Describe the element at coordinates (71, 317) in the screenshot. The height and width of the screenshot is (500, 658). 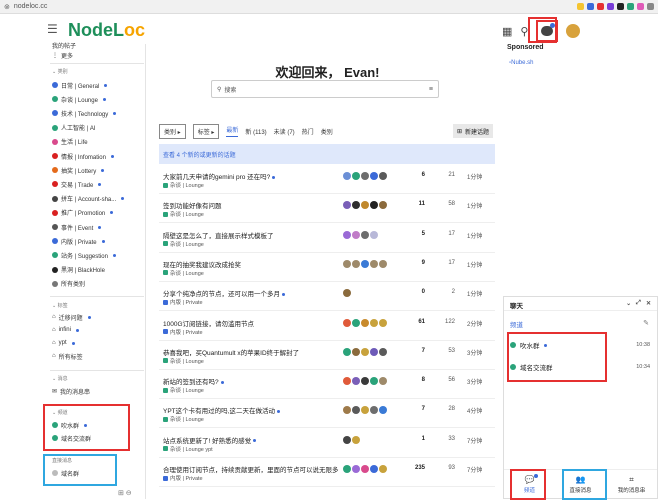
I see `sidebar-item-tag: ⌂ 迁移问题` at that location.